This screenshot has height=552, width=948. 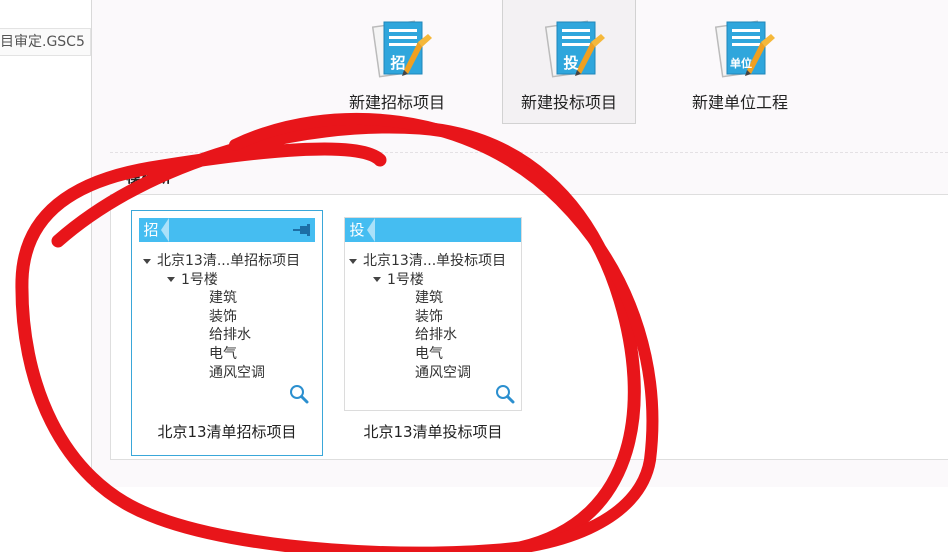 I want to click on template-tag: 招, so click(x=151, y=230).